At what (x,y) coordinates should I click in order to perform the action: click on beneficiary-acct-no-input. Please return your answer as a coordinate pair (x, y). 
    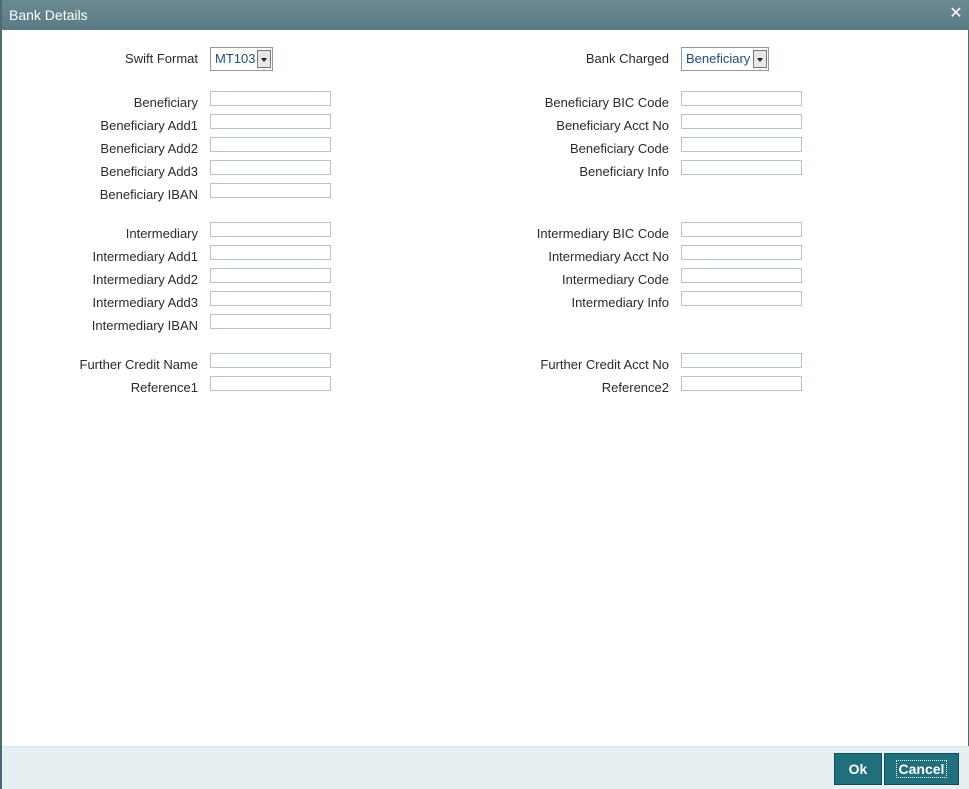
    Looking at the image, I should click on (741, 121).